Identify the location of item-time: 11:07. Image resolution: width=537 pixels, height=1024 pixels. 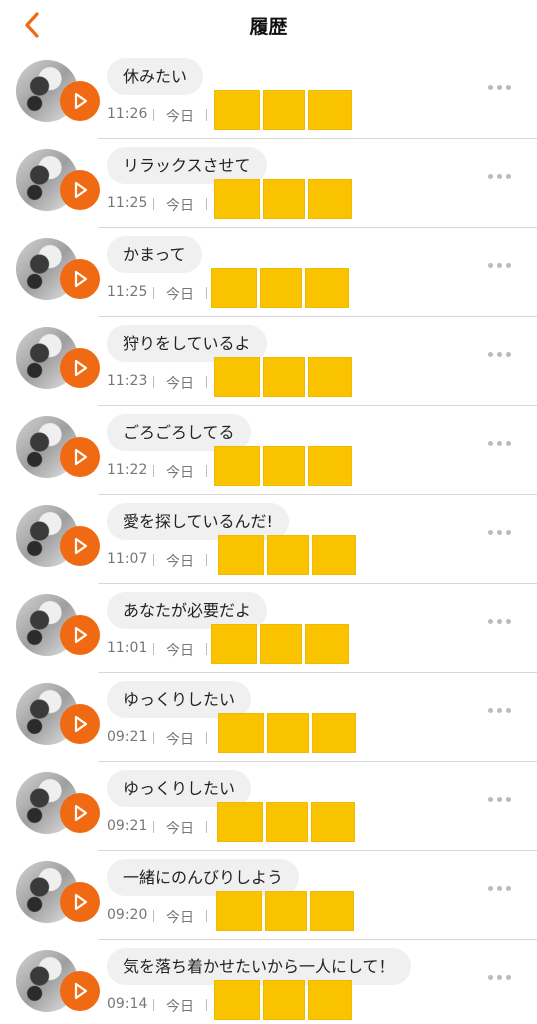
(127, 559).